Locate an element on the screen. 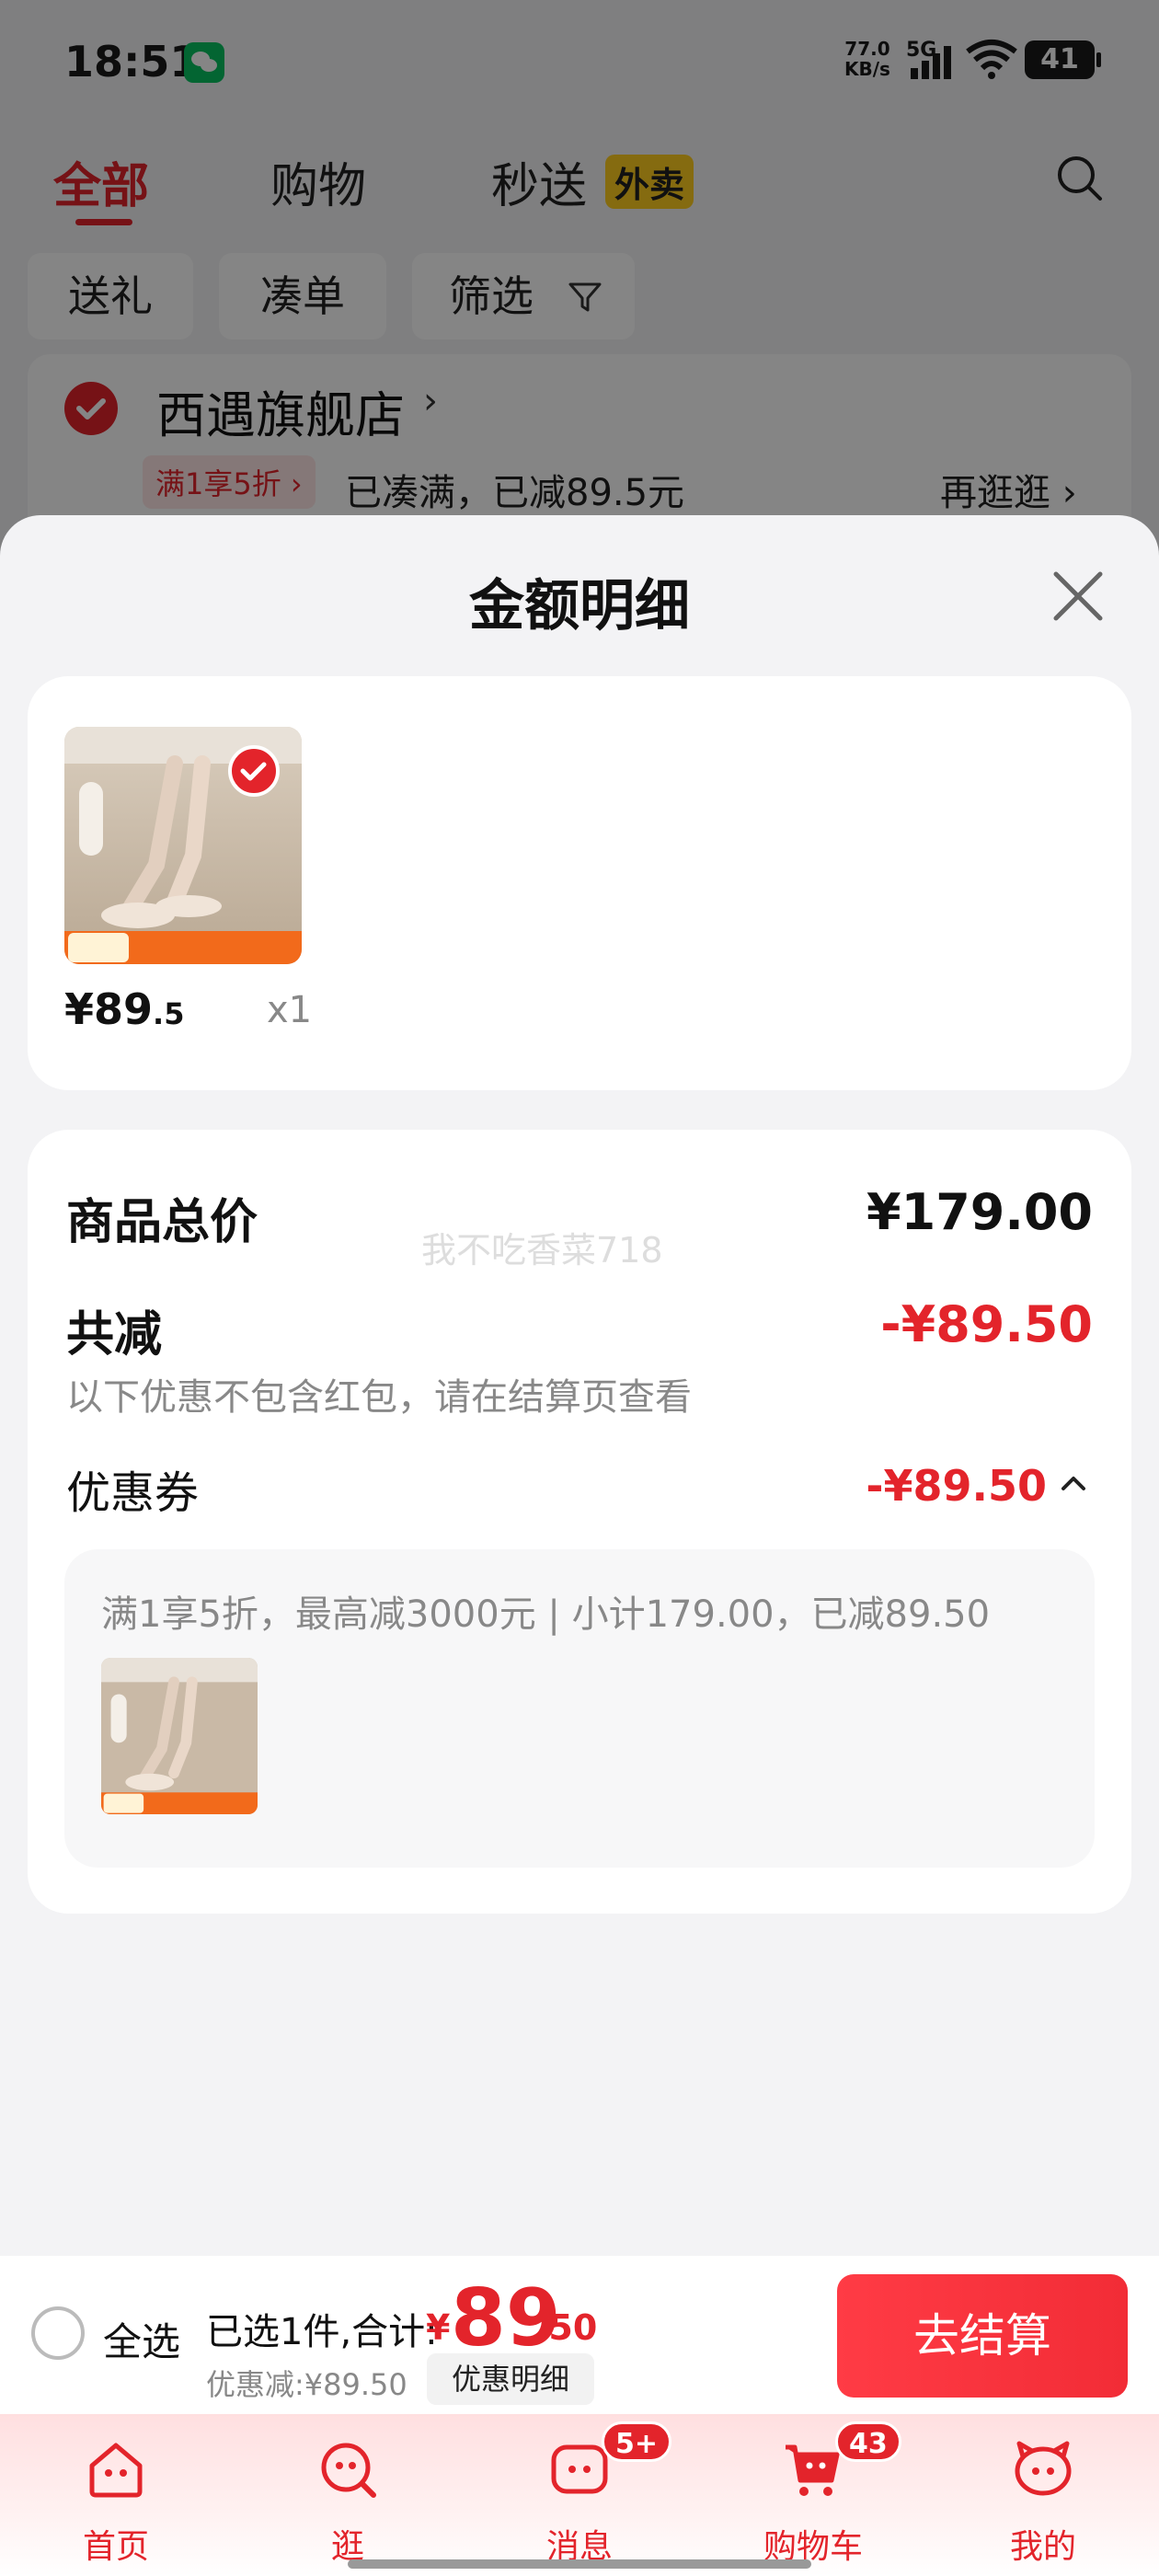 This screenshot has height=2576, width=1159. total-price-label: 商品总价 is located at coordinates (162, 1222).